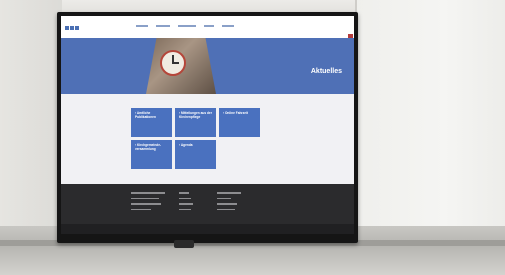  Describe the element at coordinates (76, 28) in the screenshot. I see `site-logo` at that location.